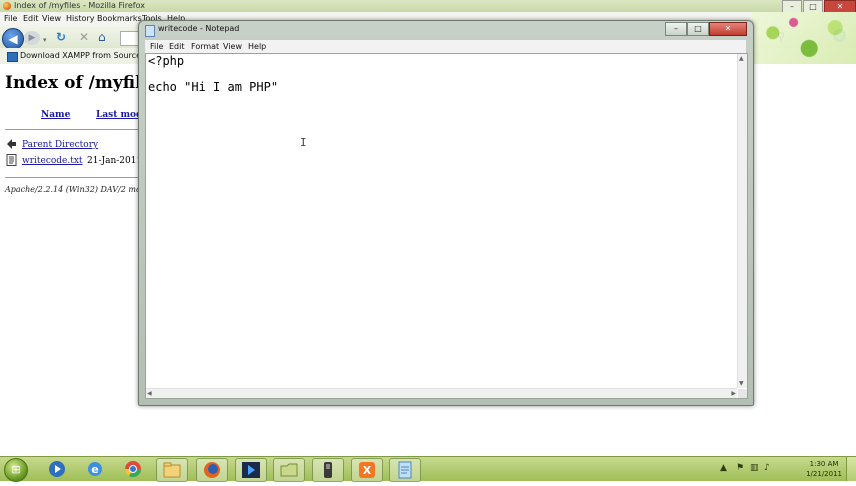 The height and width of the screenshot is (486, 856). I want to click on network-icon: ▥, so click(754, 468).